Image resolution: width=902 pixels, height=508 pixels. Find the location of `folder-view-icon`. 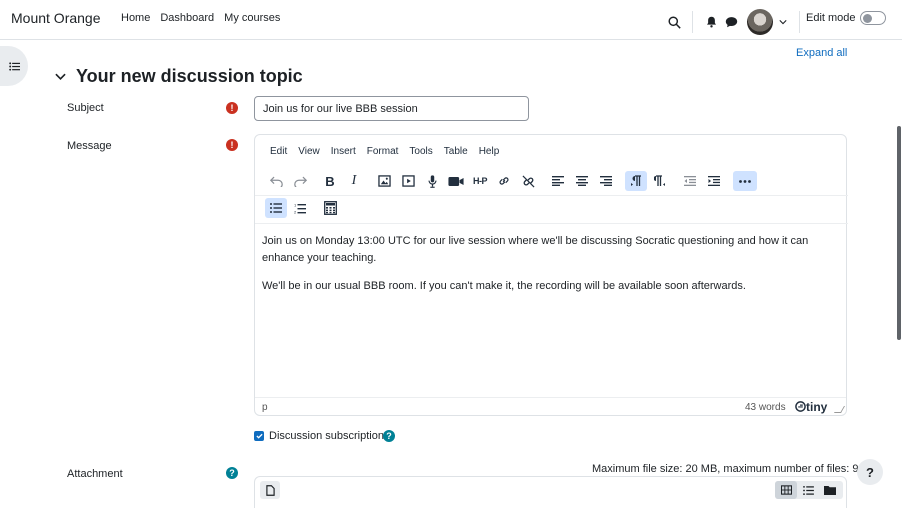

folder-view-icon is located at coordinates (830, 490).